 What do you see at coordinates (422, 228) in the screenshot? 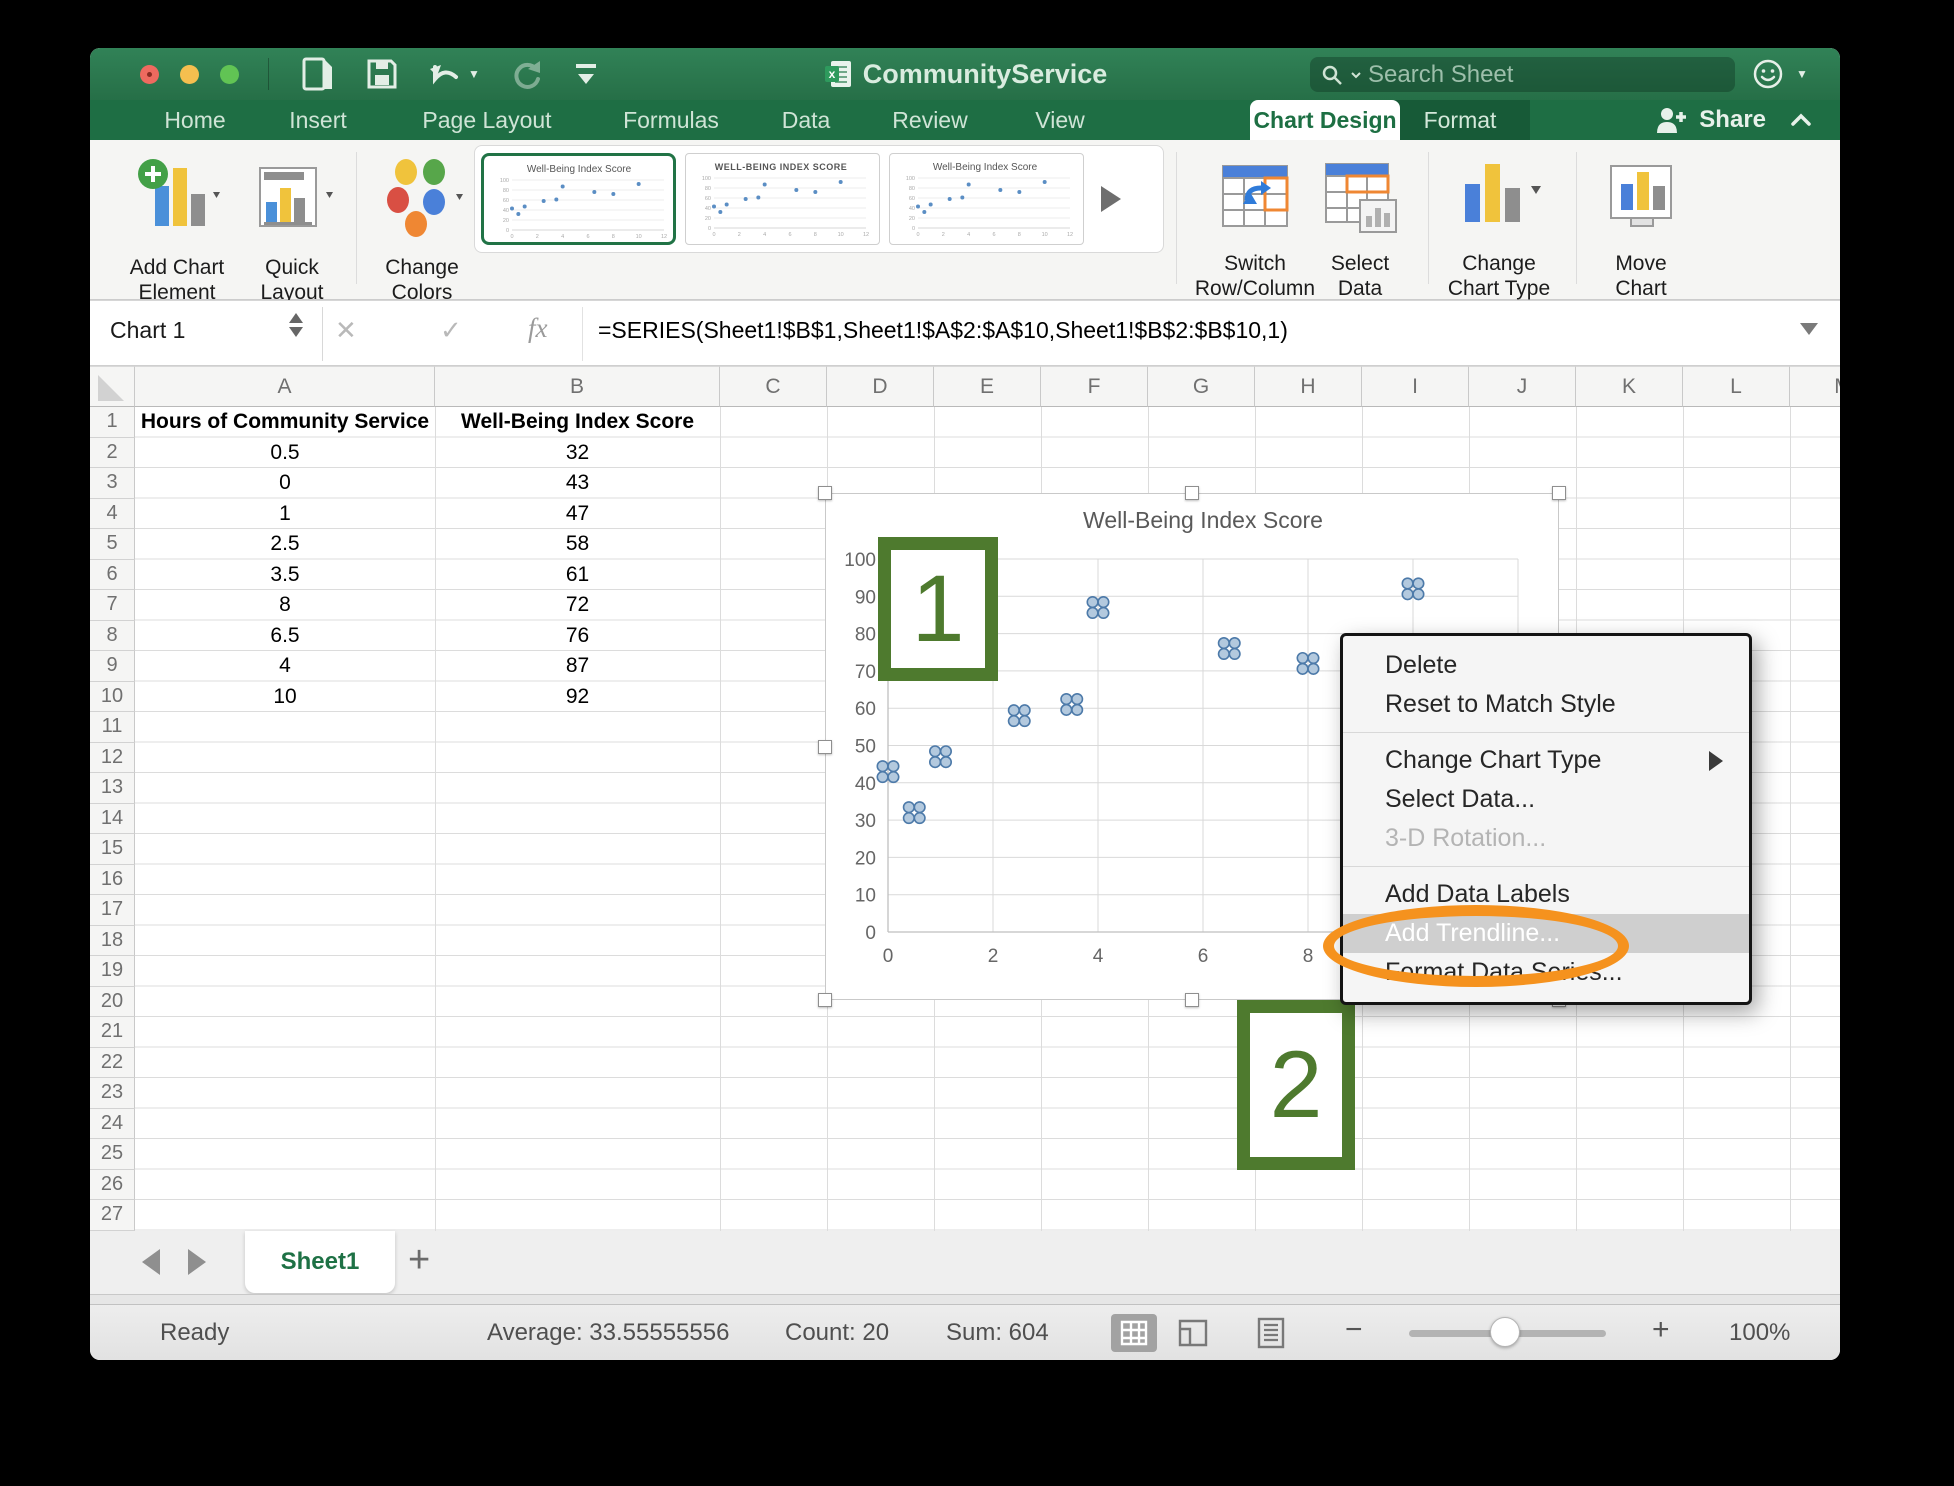
I see `change-colors-button: Change Colors` at bounding box center [422, 228].